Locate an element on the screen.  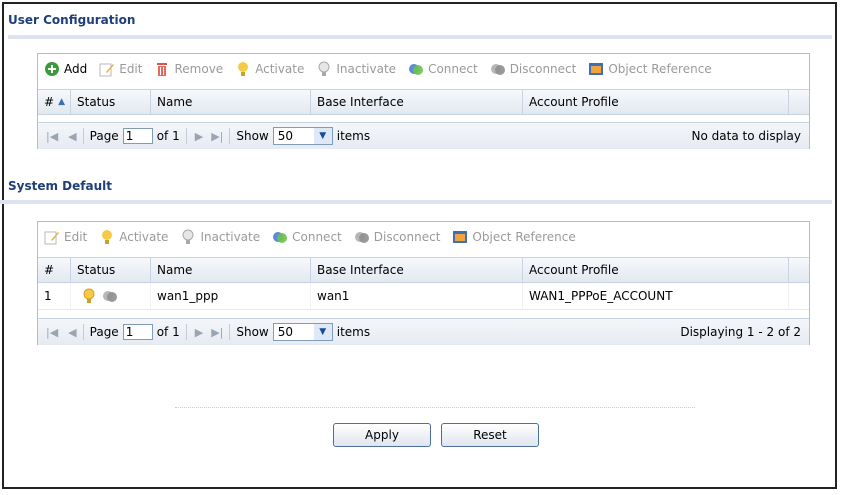
system-default-title: System Default is located at coordinates (60, 186).